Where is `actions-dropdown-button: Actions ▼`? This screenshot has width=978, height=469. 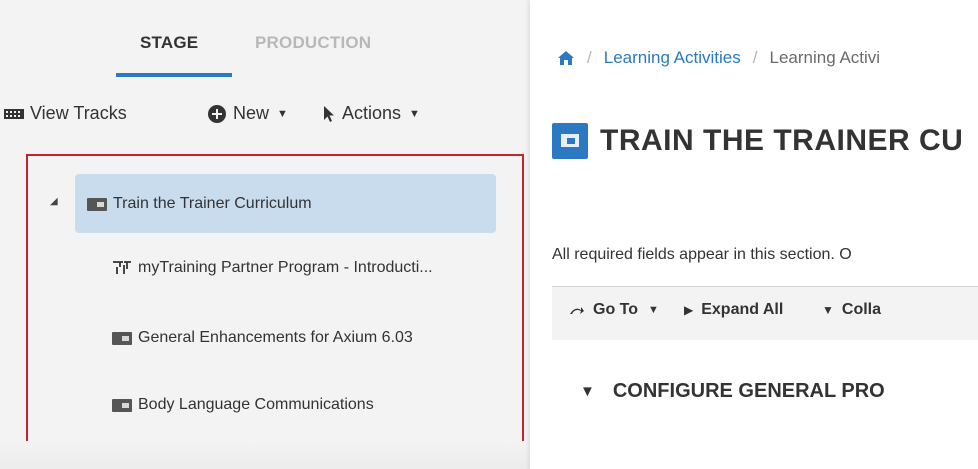 actions-dropdown-button: Actions ▼ is located at coordinates (371, 113).